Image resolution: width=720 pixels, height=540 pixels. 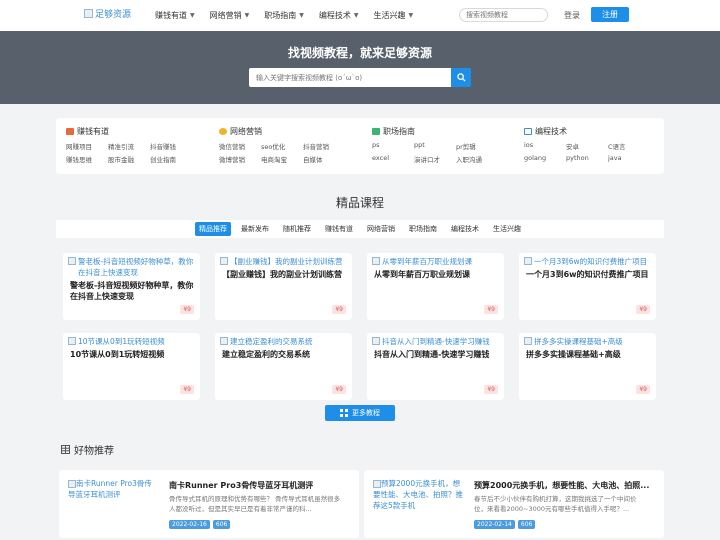 I want to click on thumbnail-alt-text: 抖音从入门到精通-快速学习赚钱, so click(x=436, y=341).